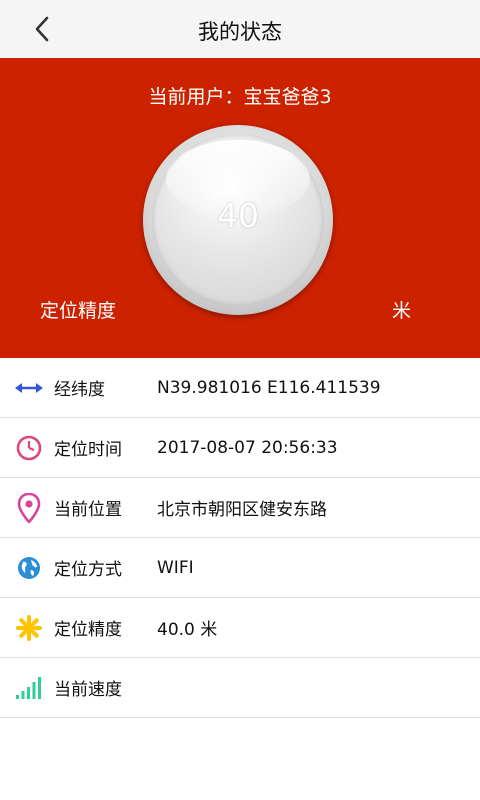  What do you see at coordinates (29, 388) in the screenshot?
I see `double-arrow-icon` at bounding box center [29, 388].